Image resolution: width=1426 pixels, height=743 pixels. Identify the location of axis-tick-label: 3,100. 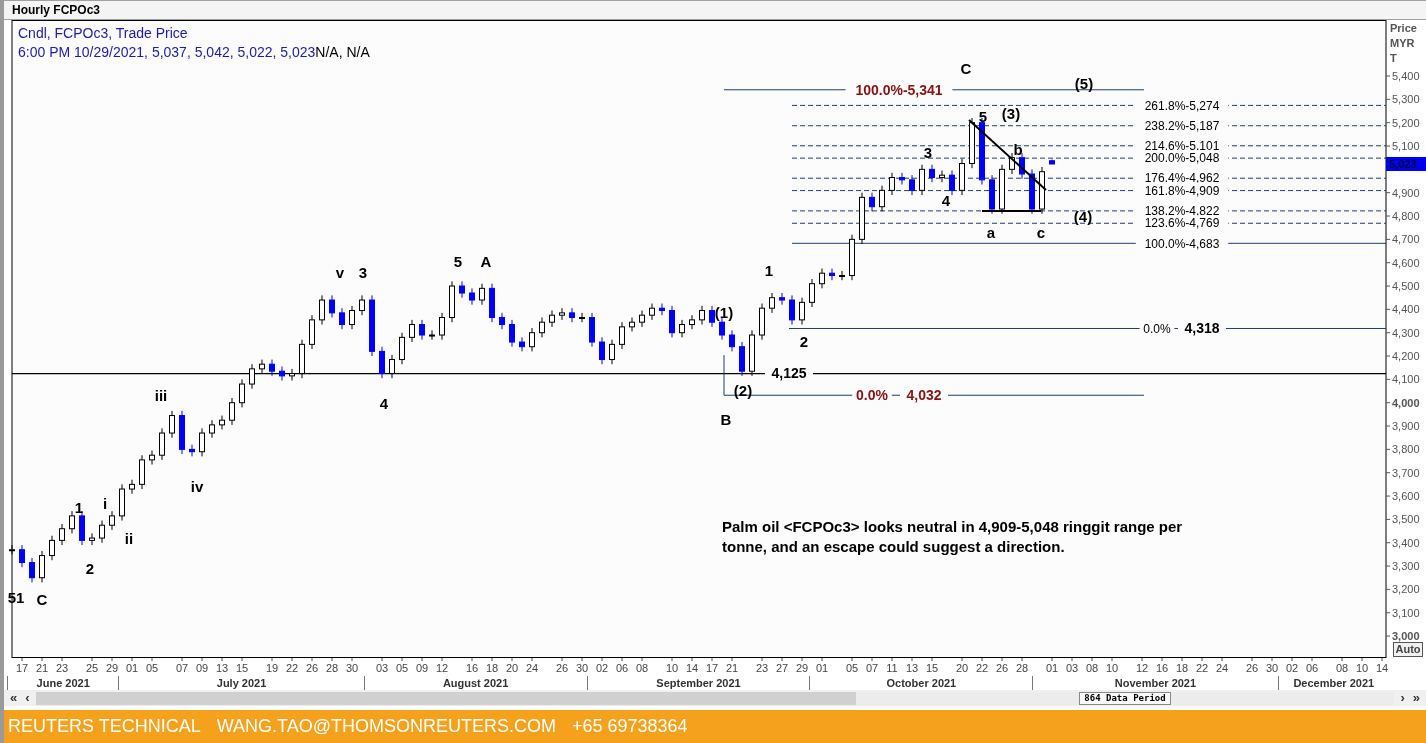
(1406, 612).